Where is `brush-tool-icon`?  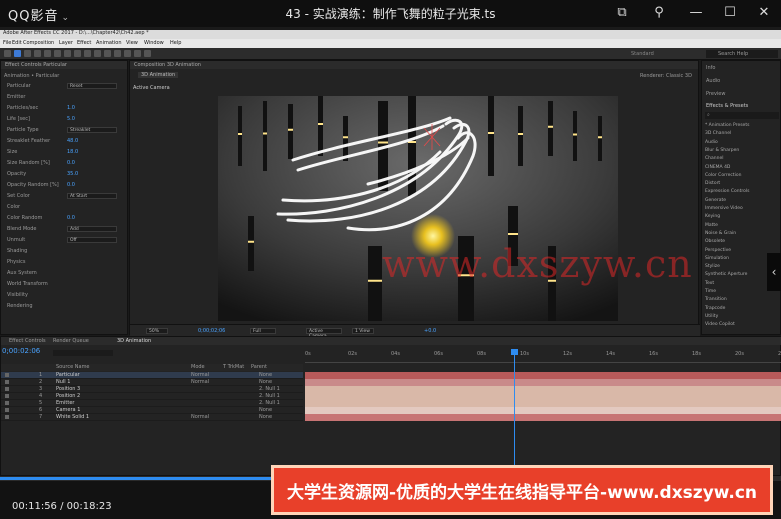
brush-tool-icon is located at coordinates (107, 53).